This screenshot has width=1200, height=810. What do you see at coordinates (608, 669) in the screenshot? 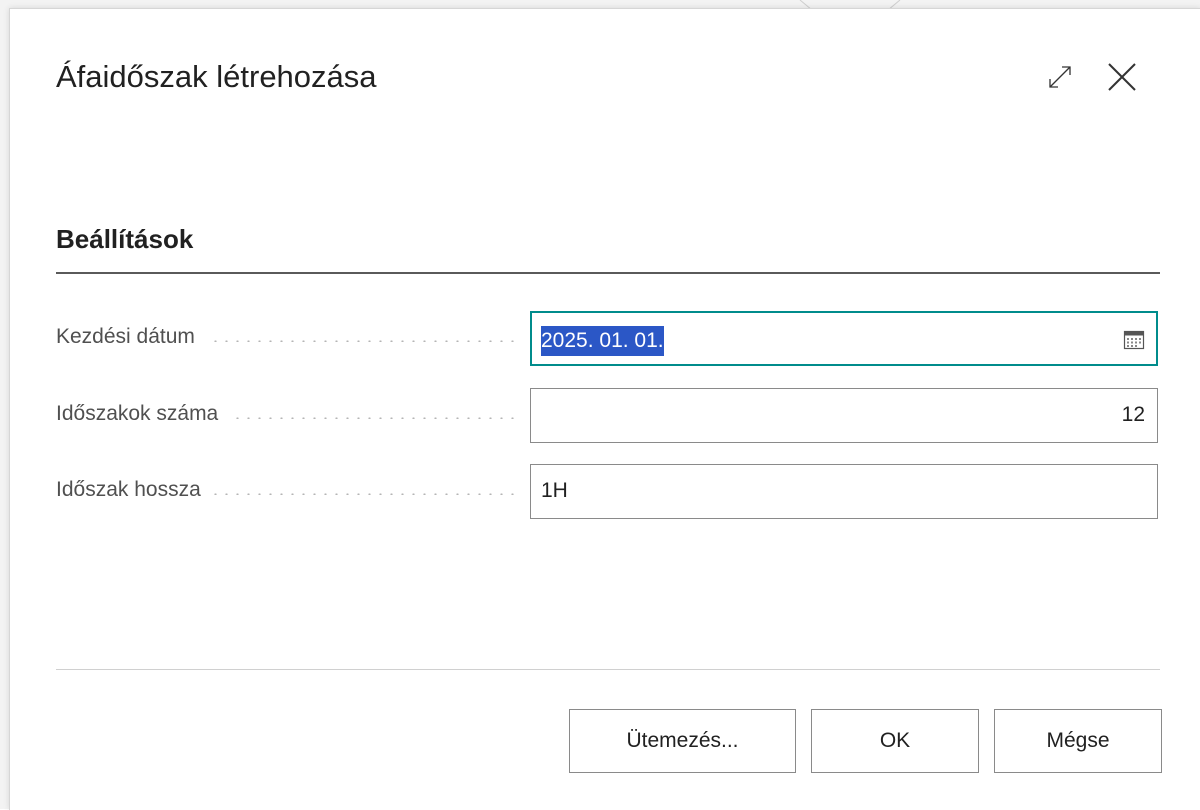
I see `footer-divider` at bounding box center [608, 669].